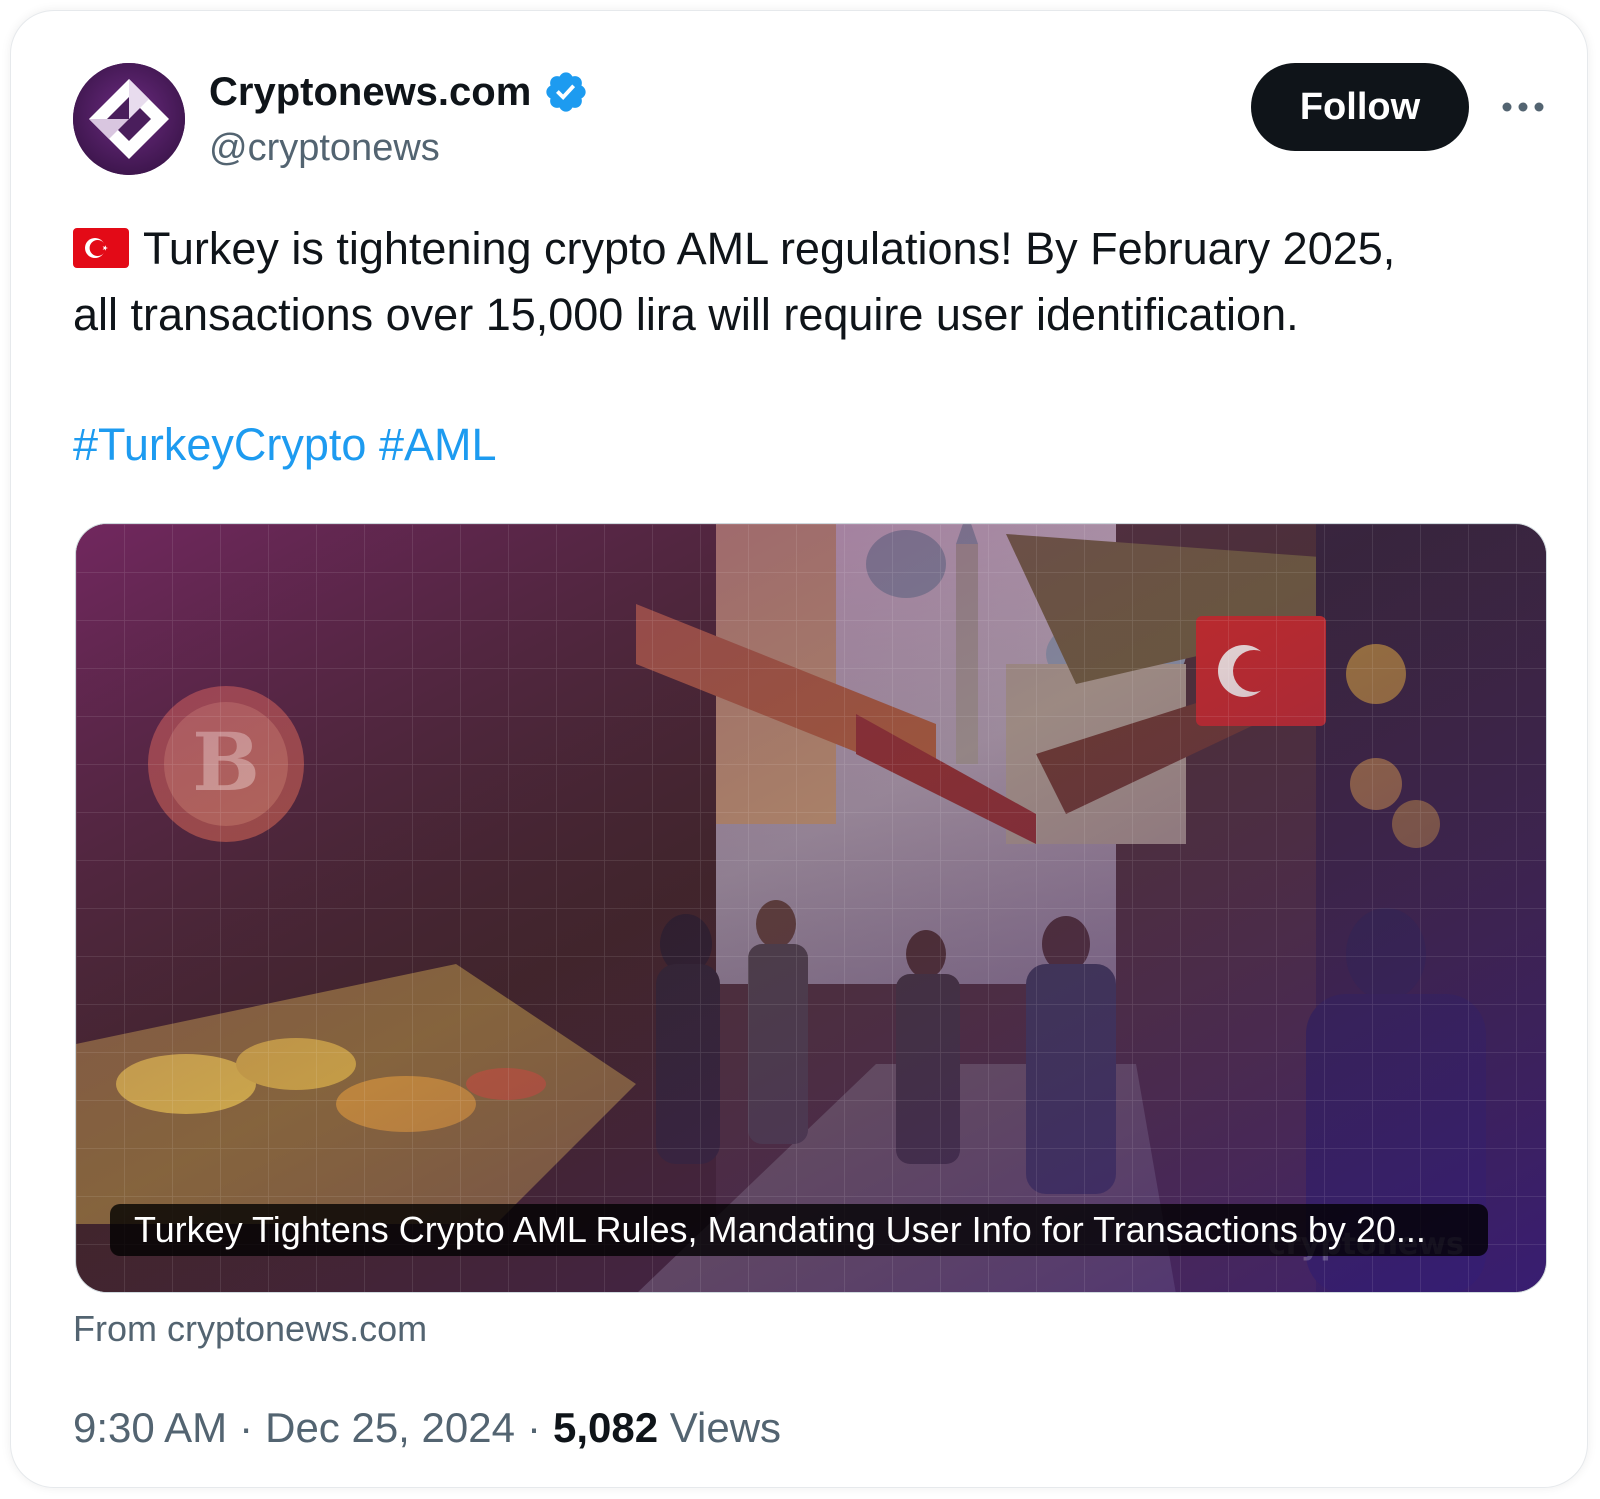  Describe the element at coordinates (1360, 107) in the screenshot. I see `follow-button: Follow` at that location.